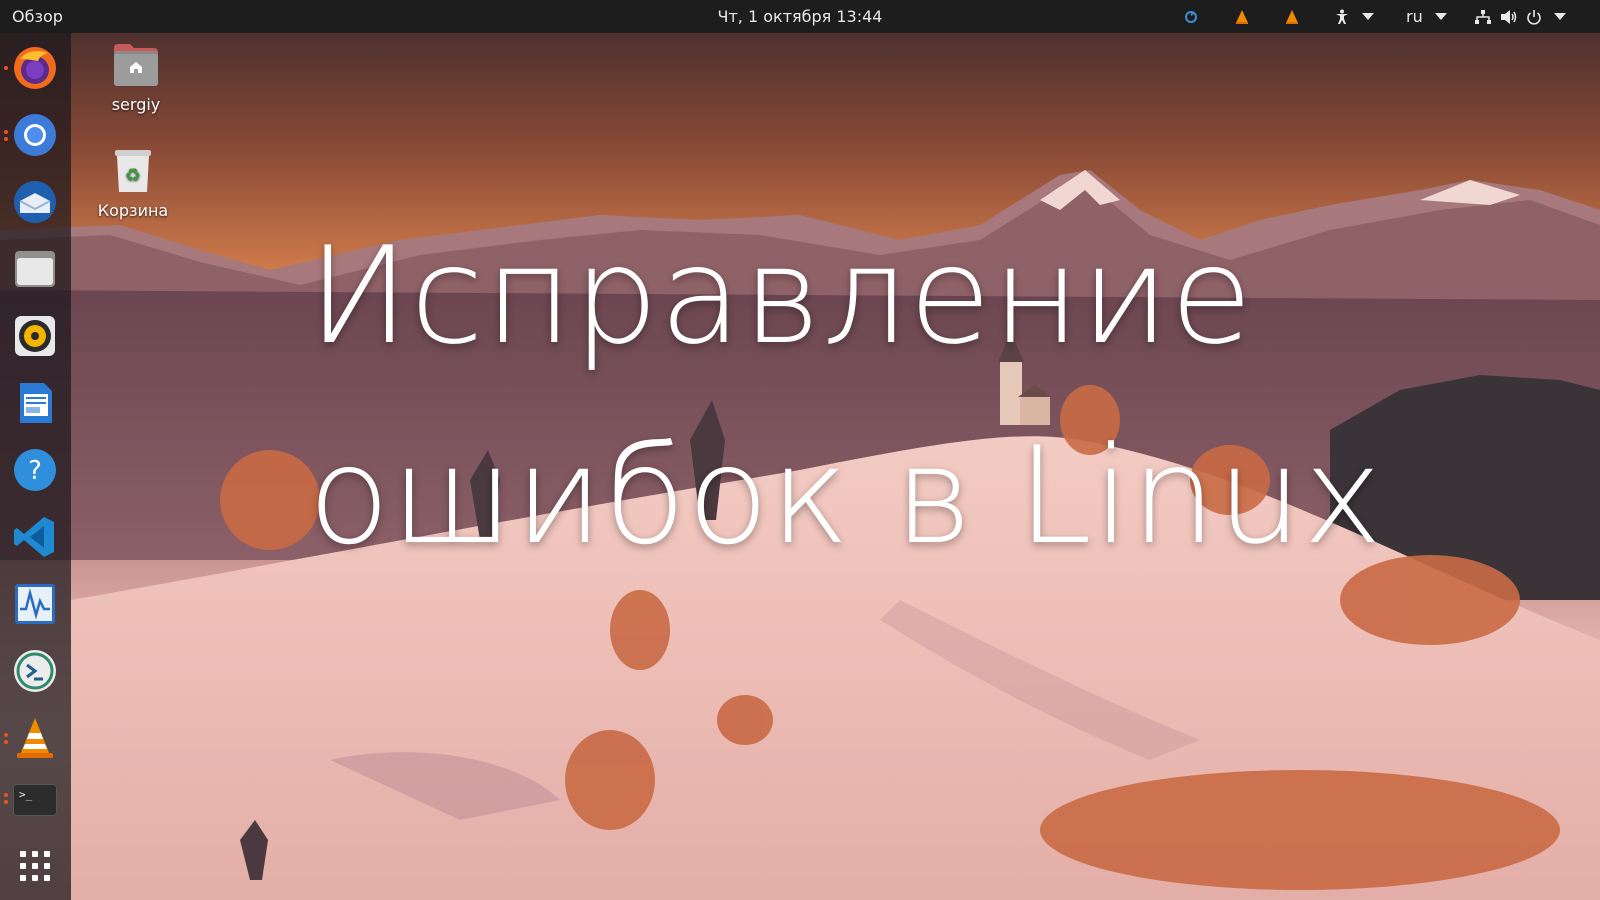  I want to click on terminal-icon: >_, so click(35, 800).